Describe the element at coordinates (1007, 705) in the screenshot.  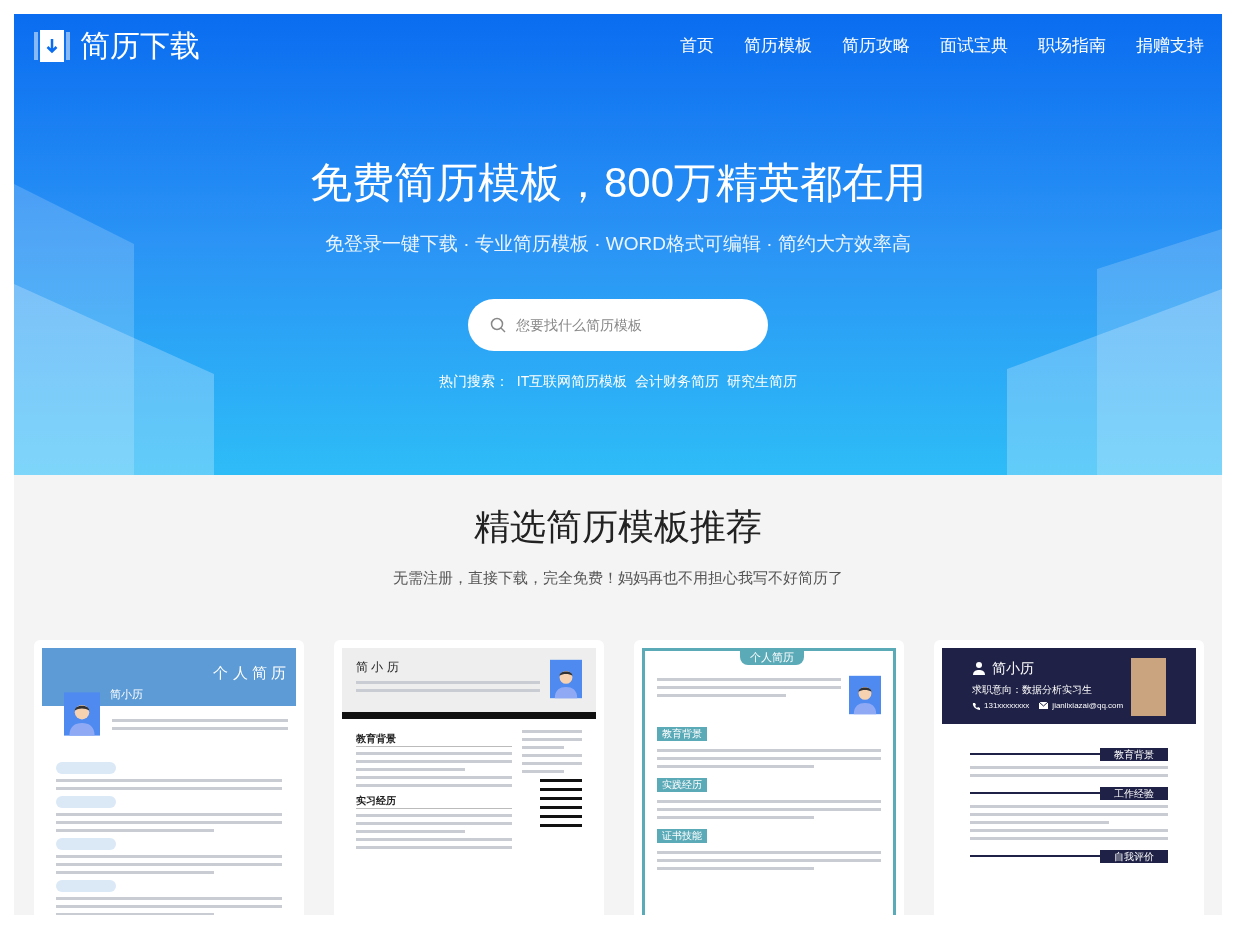
I see `phone-number: 131xxxxxxxx` at that location.